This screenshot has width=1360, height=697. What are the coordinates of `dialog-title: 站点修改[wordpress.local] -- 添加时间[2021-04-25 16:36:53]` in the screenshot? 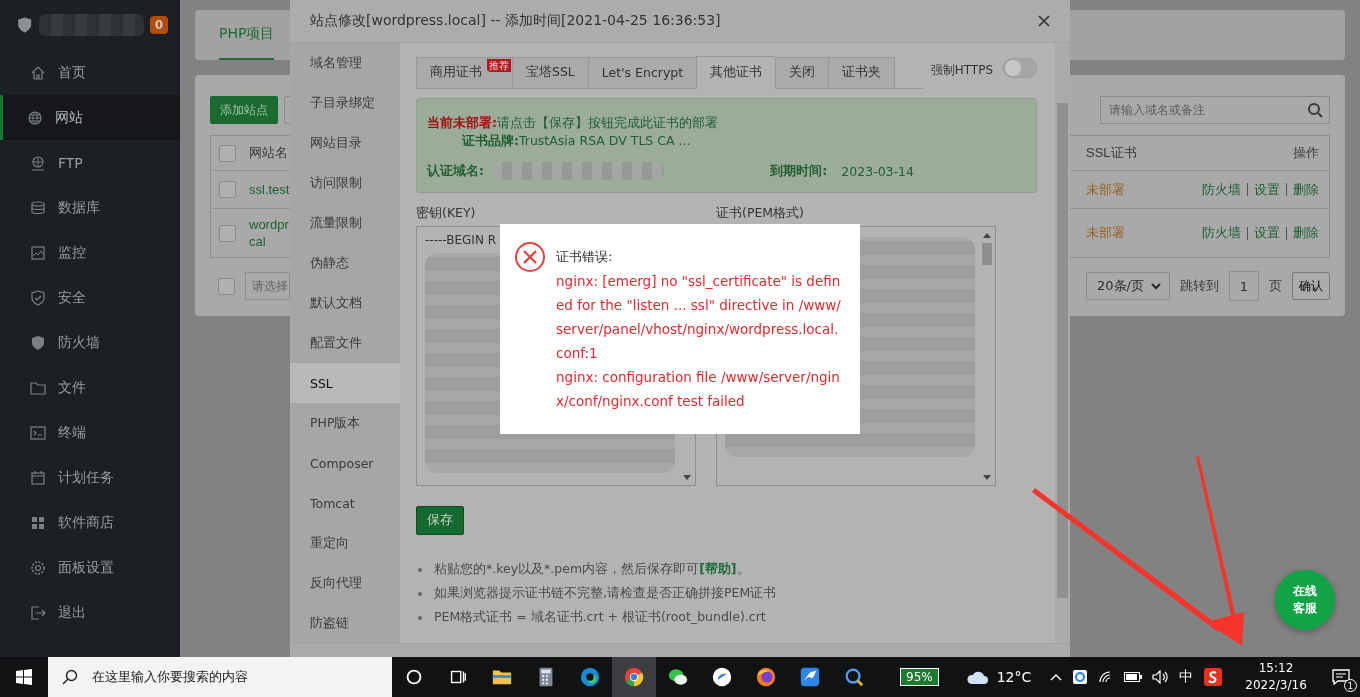 It's located at (515, 21).